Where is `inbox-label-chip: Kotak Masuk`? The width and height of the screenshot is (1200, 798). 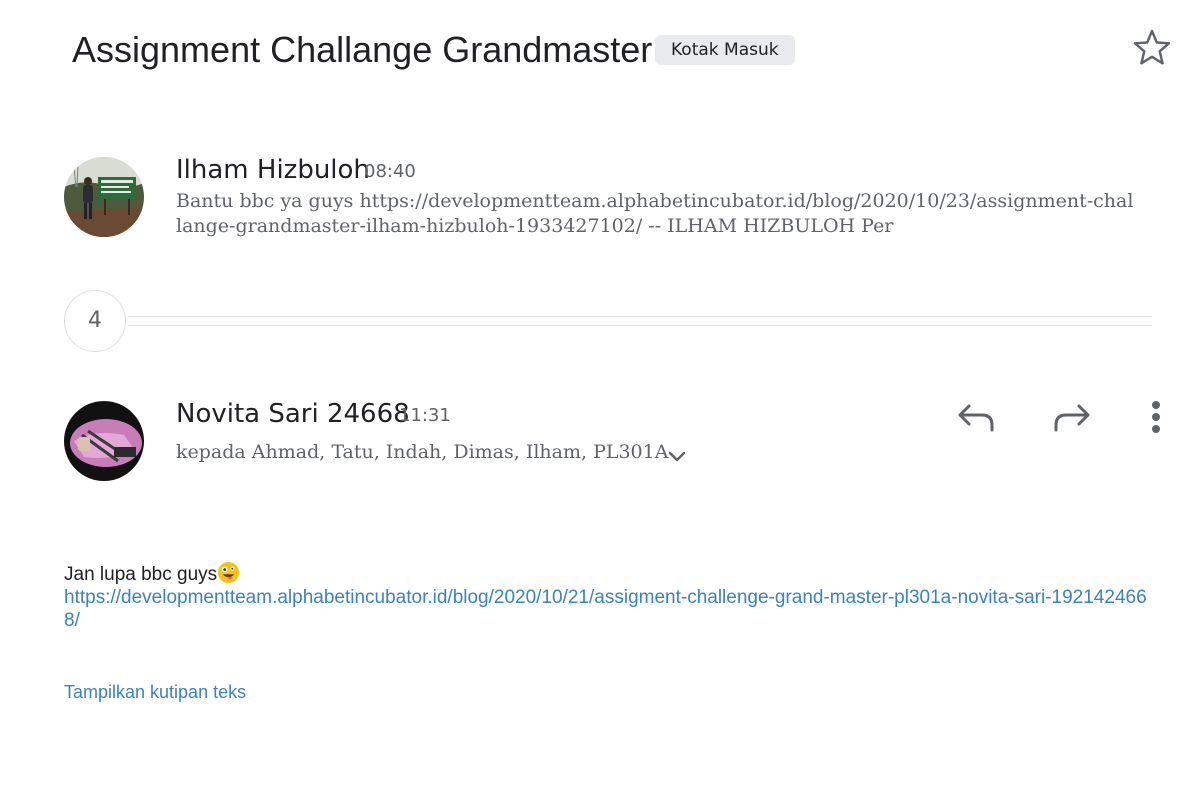 inbox-label-chip: Kotak Masuk is located at coordinates (725, 50).